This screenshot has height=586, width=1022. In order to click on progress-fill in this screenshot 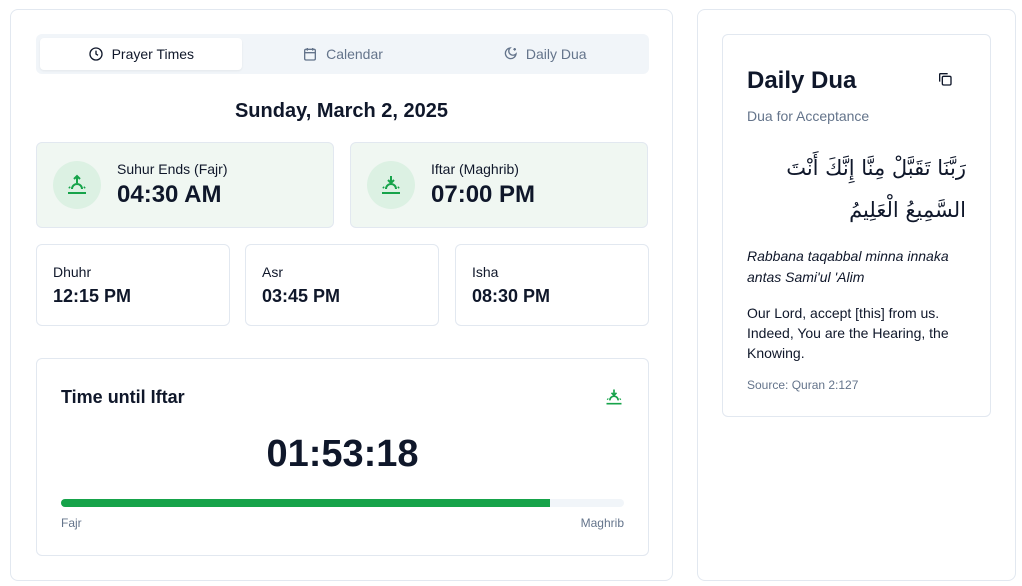, I will do `click(306, 503)`.